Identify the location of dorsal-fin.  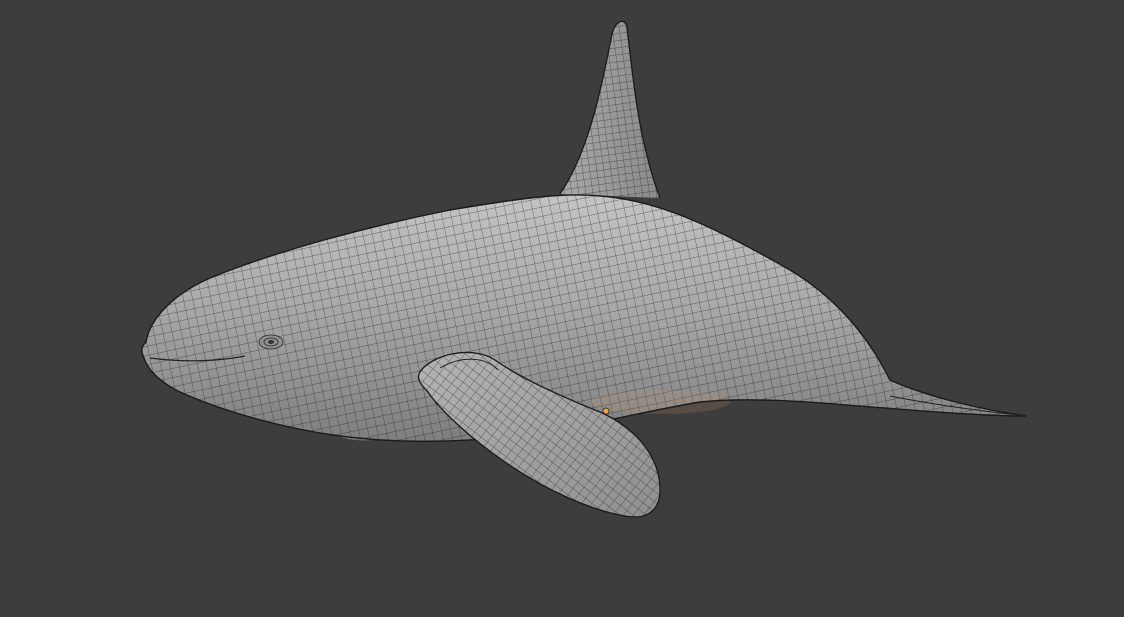
(610, 109).